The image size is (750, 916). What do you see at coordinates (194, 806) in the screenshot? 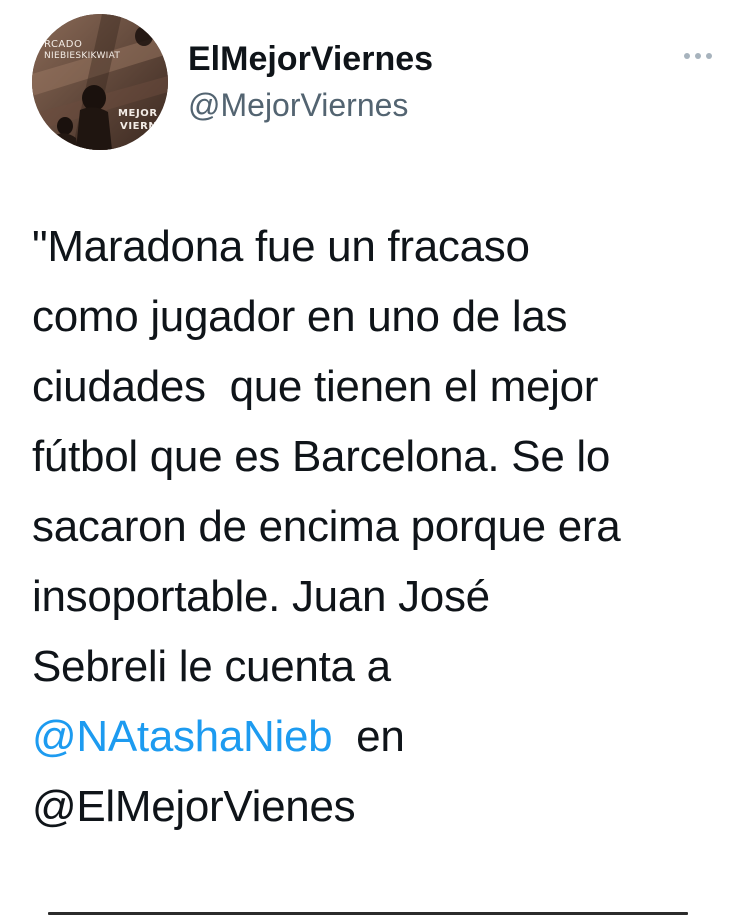
I see `tweet-text-line: @ElMejorVienes` at bounding box center [194, 806].